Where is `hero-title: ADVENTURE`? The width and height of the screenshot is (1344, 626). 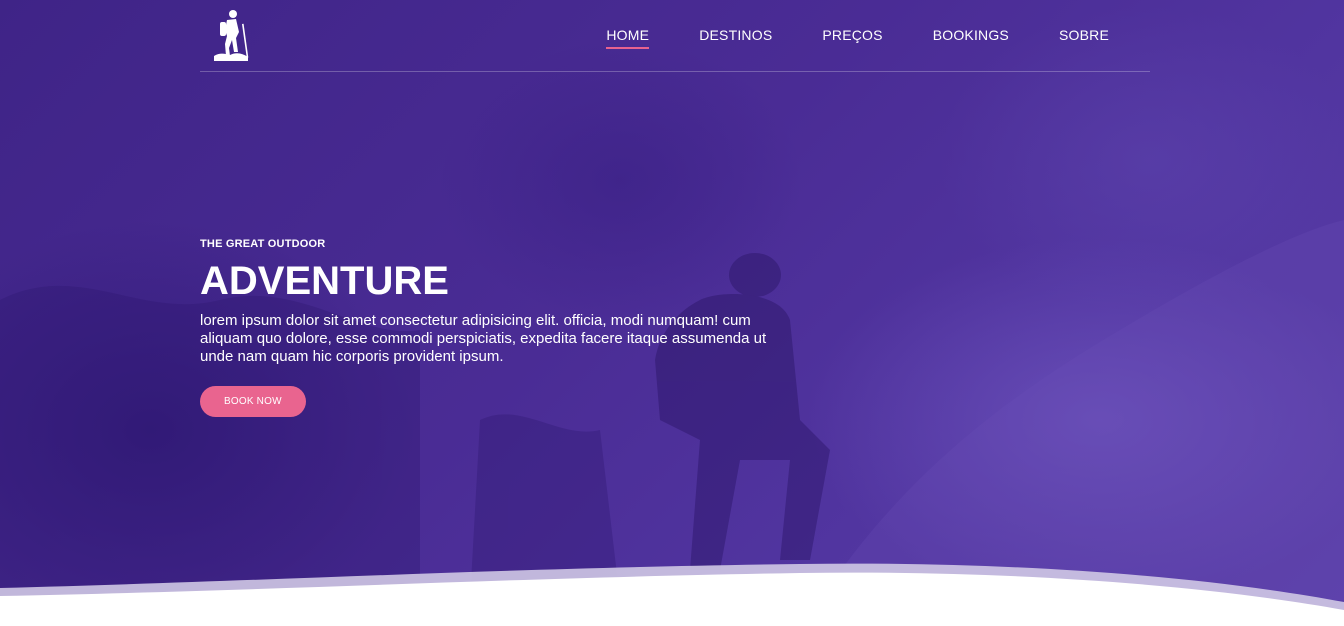
hero-title: ADVENTURE is located at coordinates (324, 281).